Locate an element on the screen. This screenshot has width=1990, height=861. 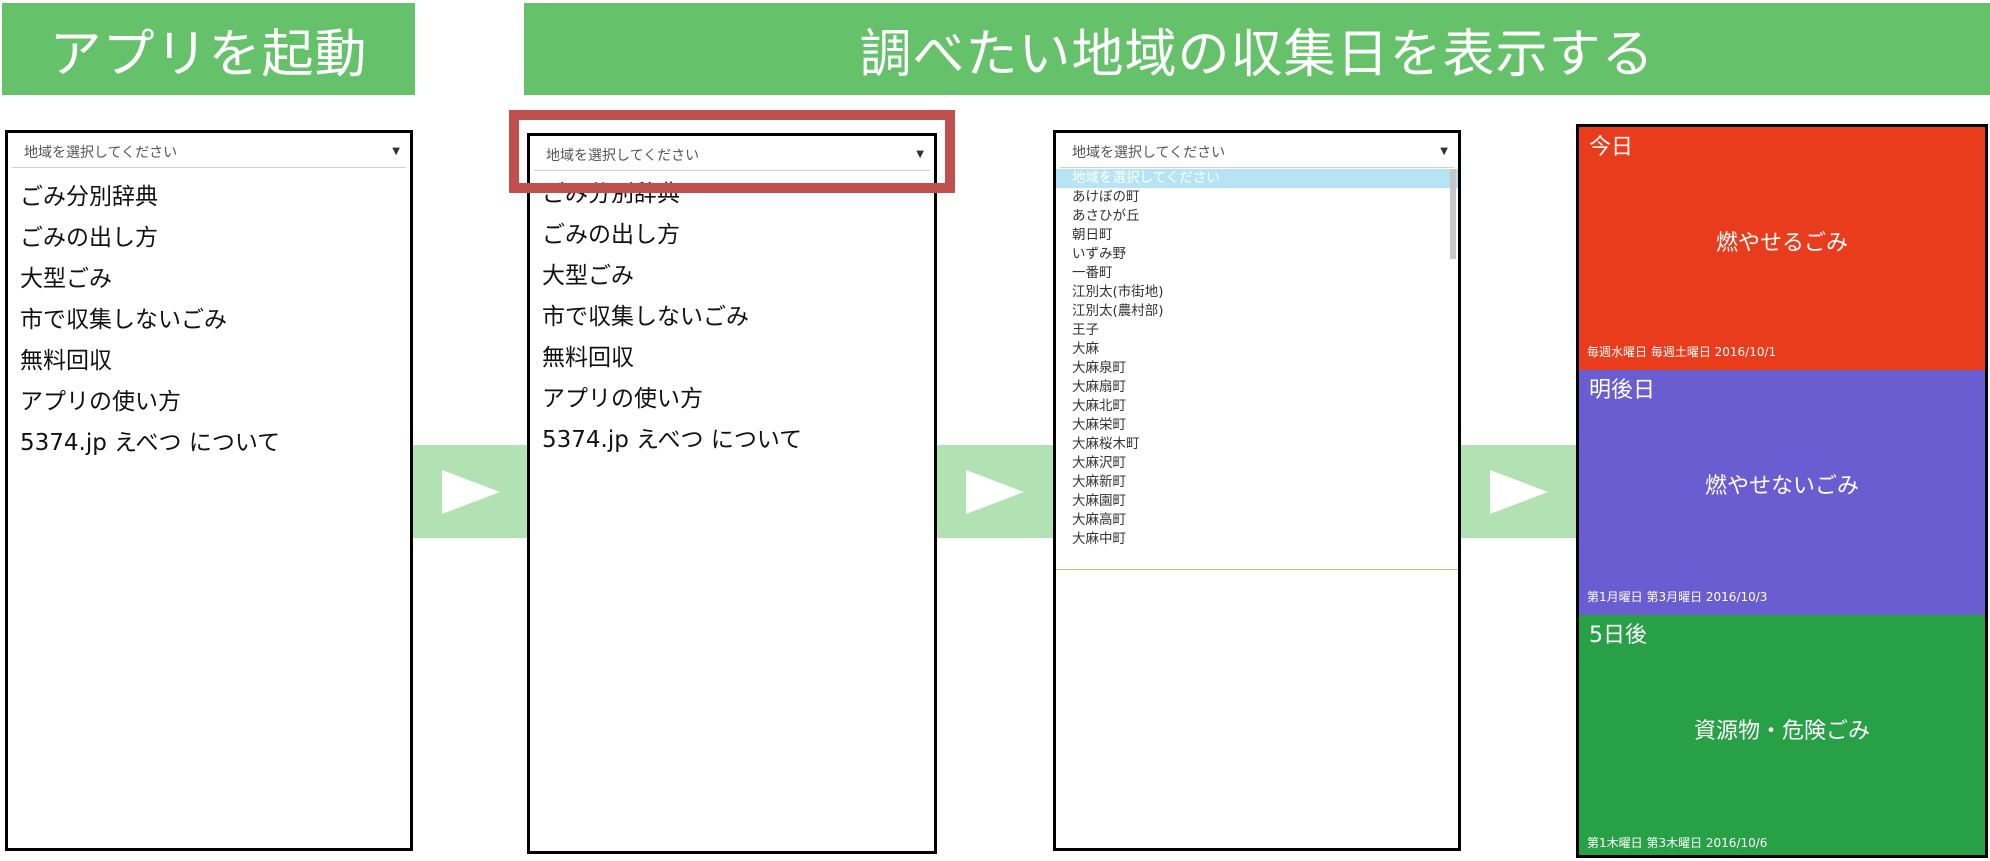
dropdown-option: 一番町 is located at coordinates (1257, 273).